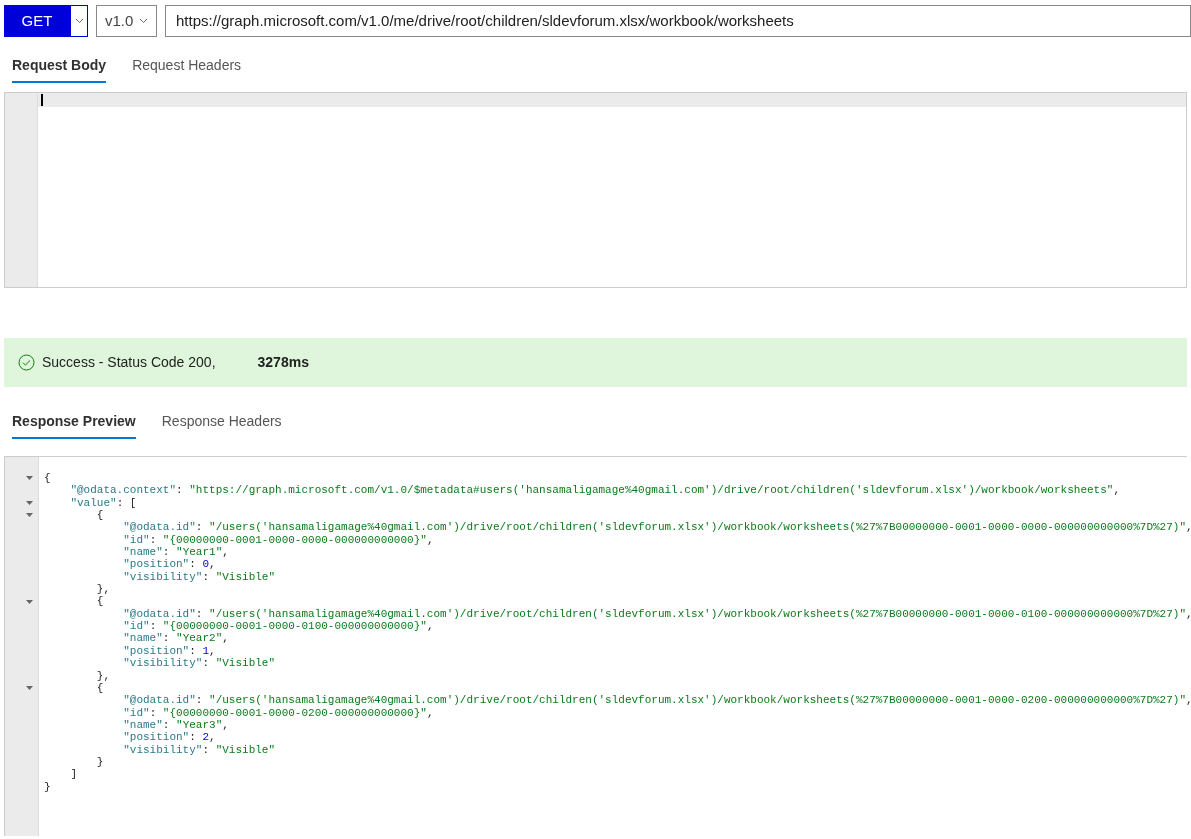  I want to click on code-line: ], so click(73, 774).